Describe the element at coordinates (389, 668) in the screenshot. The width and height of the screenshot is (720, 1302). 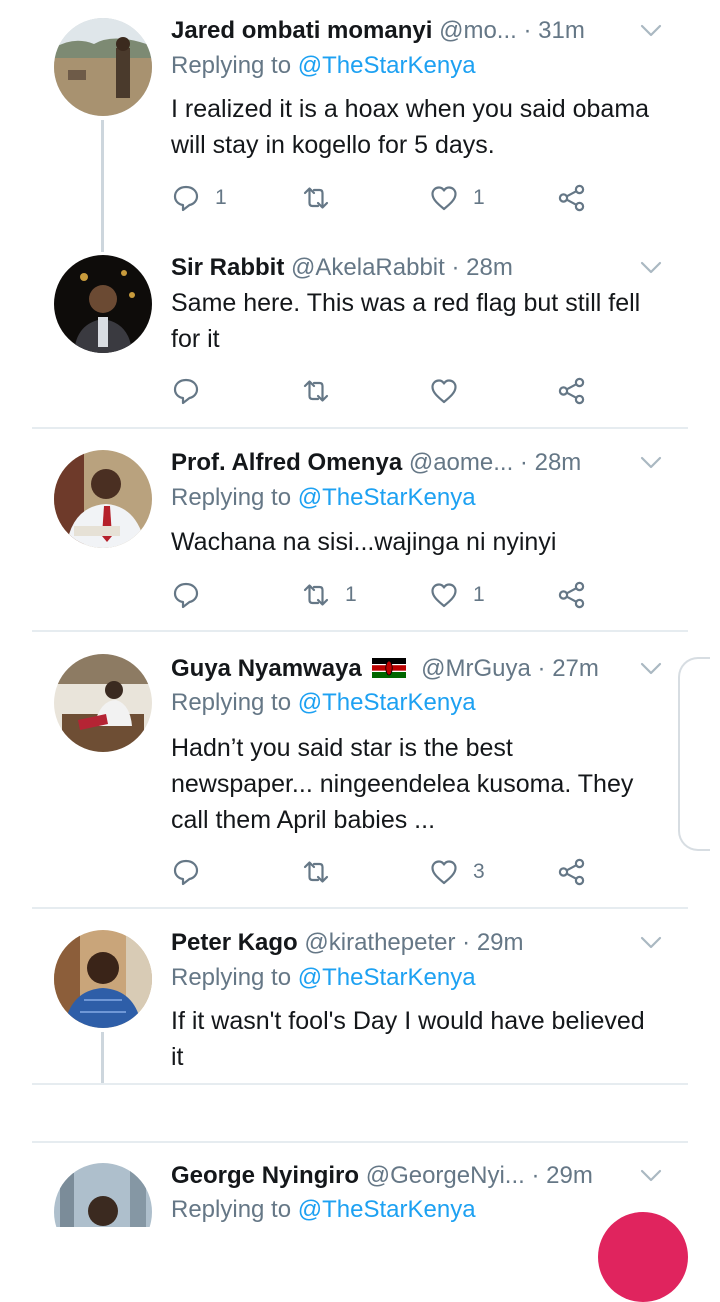
I see `kenya-flag-icon` at that location.